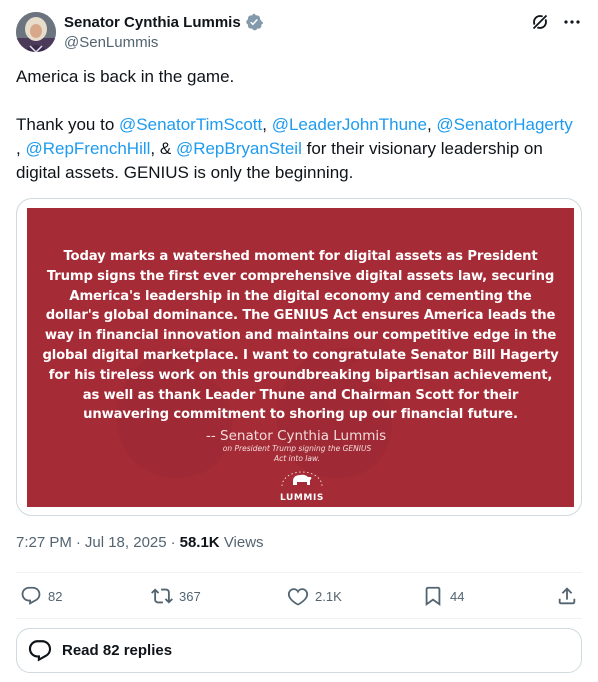 The image size is (598, 682). Describe the element at coordinates (572, 22) in the screenshot. I see `more-icon` at that location.